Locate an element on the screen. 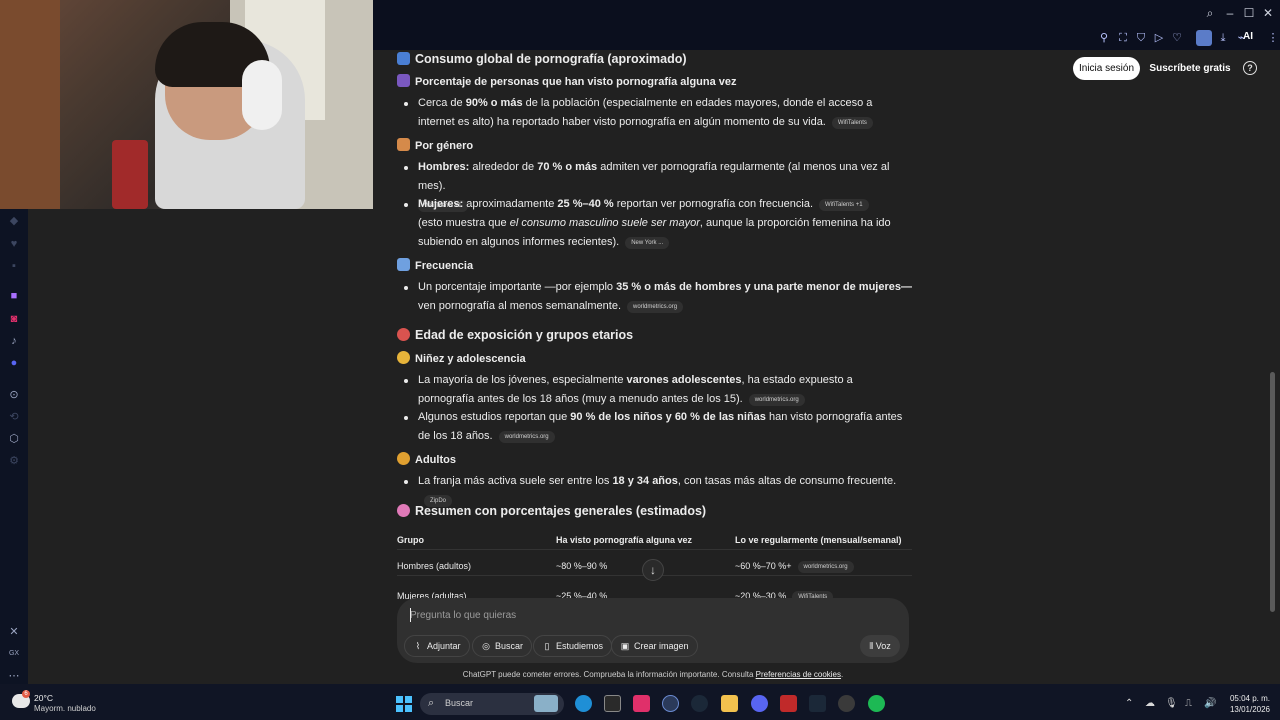 The image size is (1280, 720). source-chip: WifiTalents +1 is located at coordinates (844, 205).